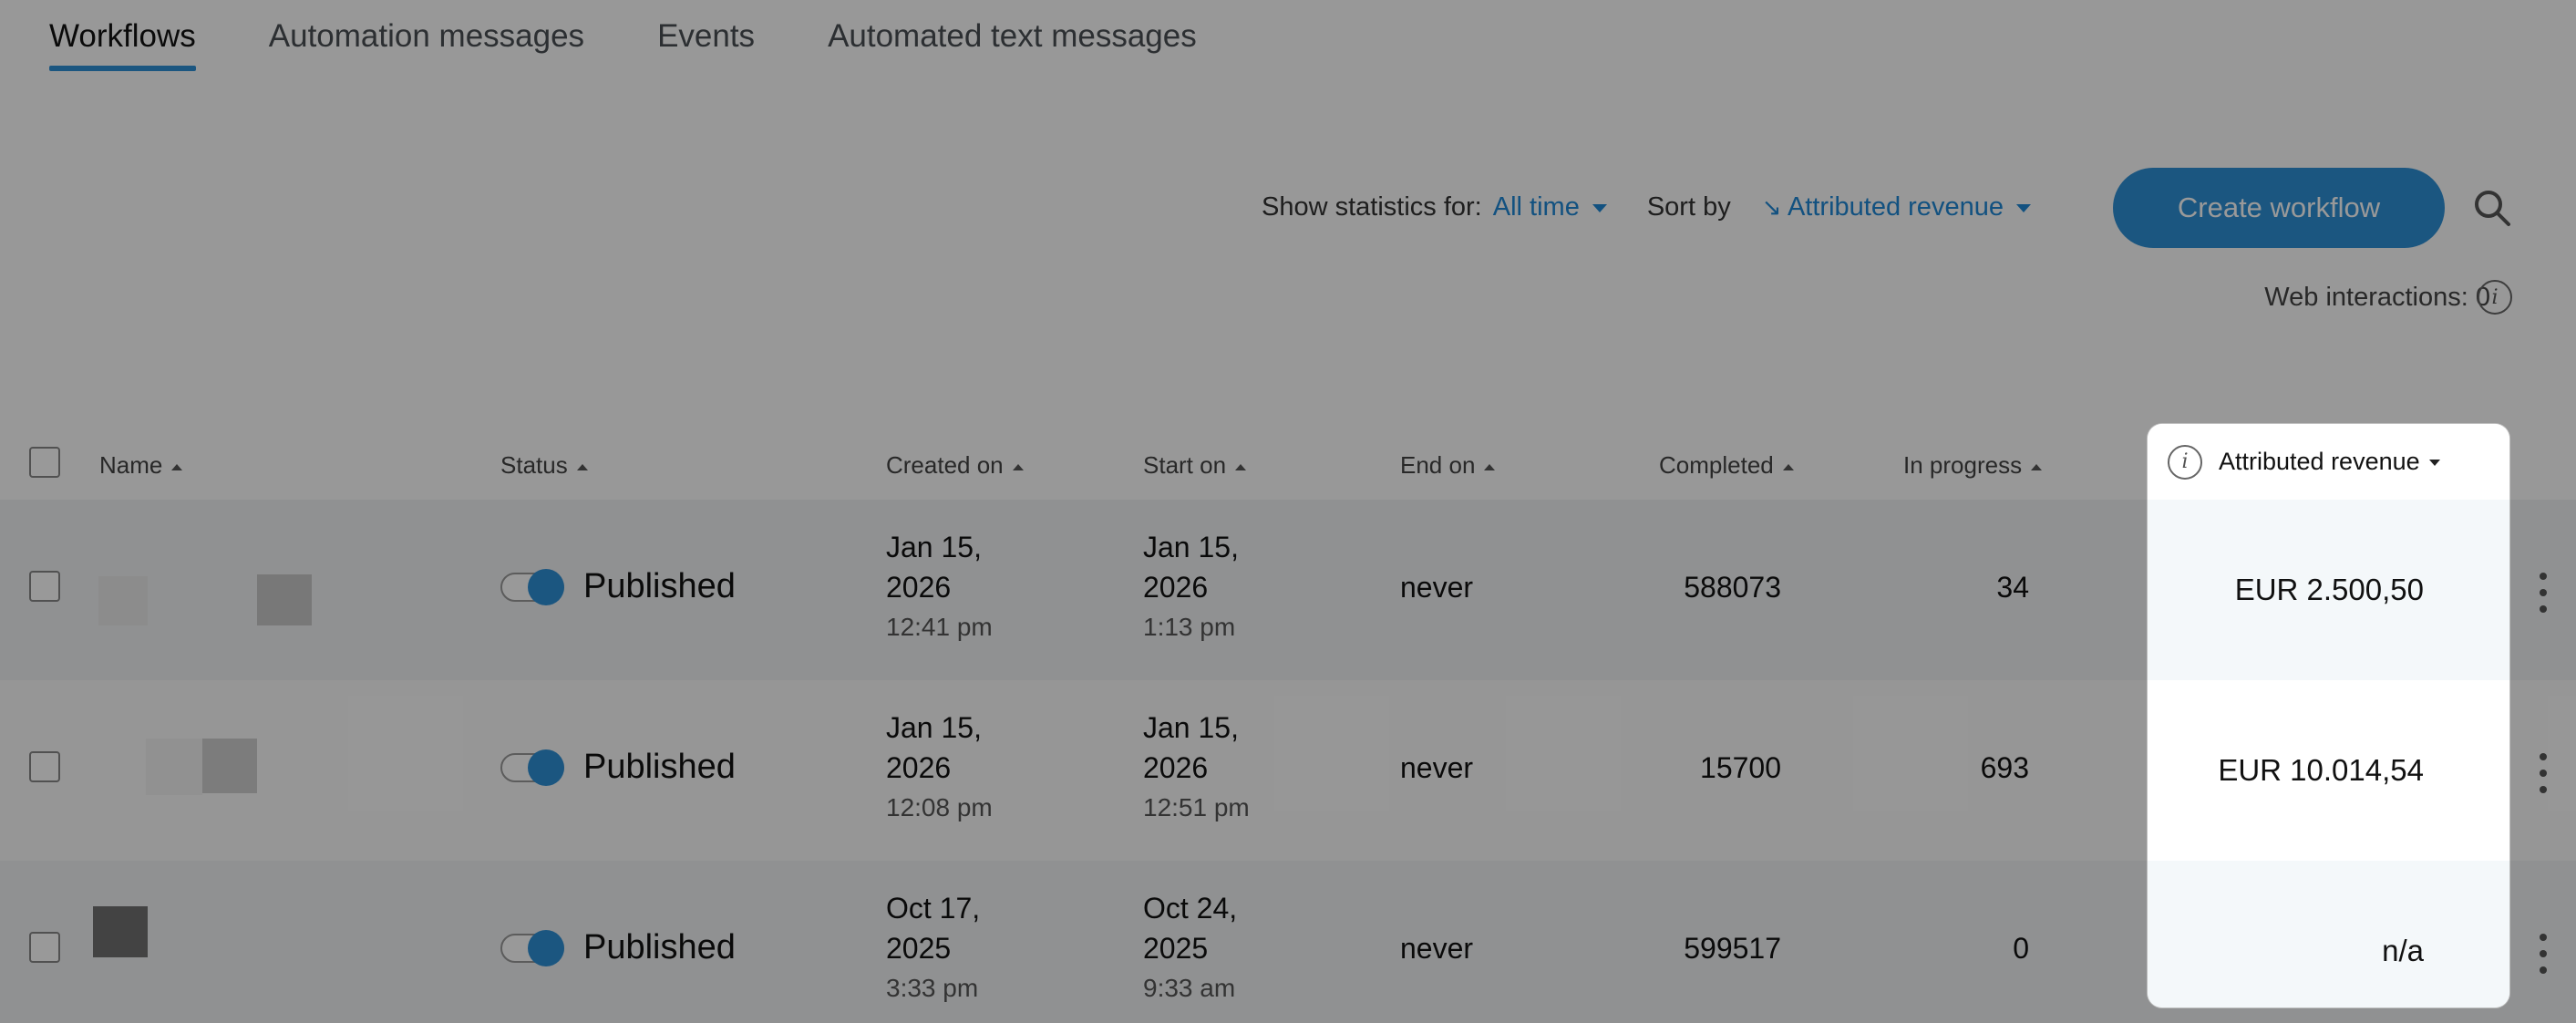 This screenshot has width=2576, height=1023. What do you see at coordinates (1895, 207) in the screenshot?
I see `sort-value: Attributed revenue` at bounding box center [1895, 207].